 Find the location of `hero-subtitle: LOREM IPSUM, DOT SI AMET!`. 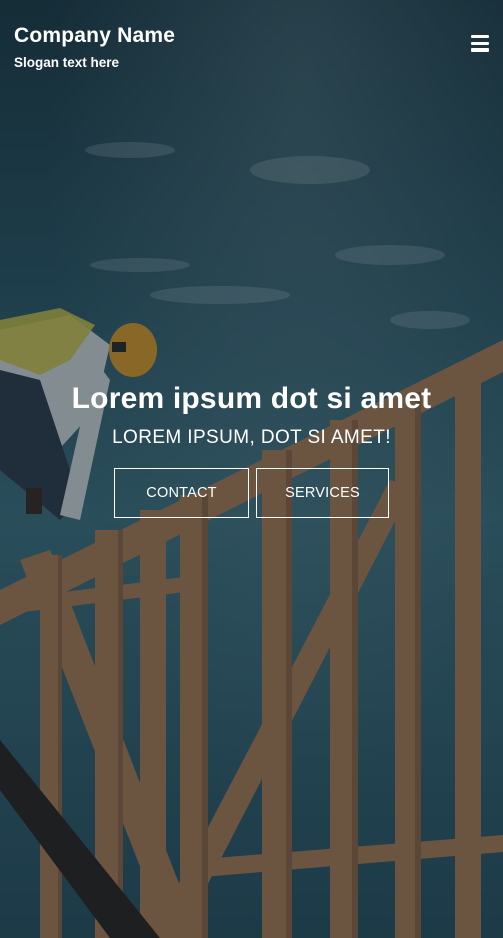

hero-subtitle: LOREM IPSUM, DOT SI AMET! is located at coordinates (251, 437).